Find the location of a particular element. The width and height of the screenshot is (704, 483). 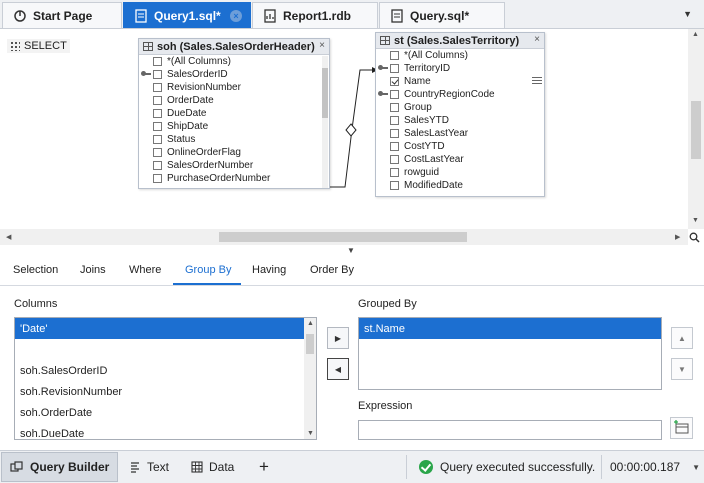

tab-label: Start Page is located at coordinates (63, 15).